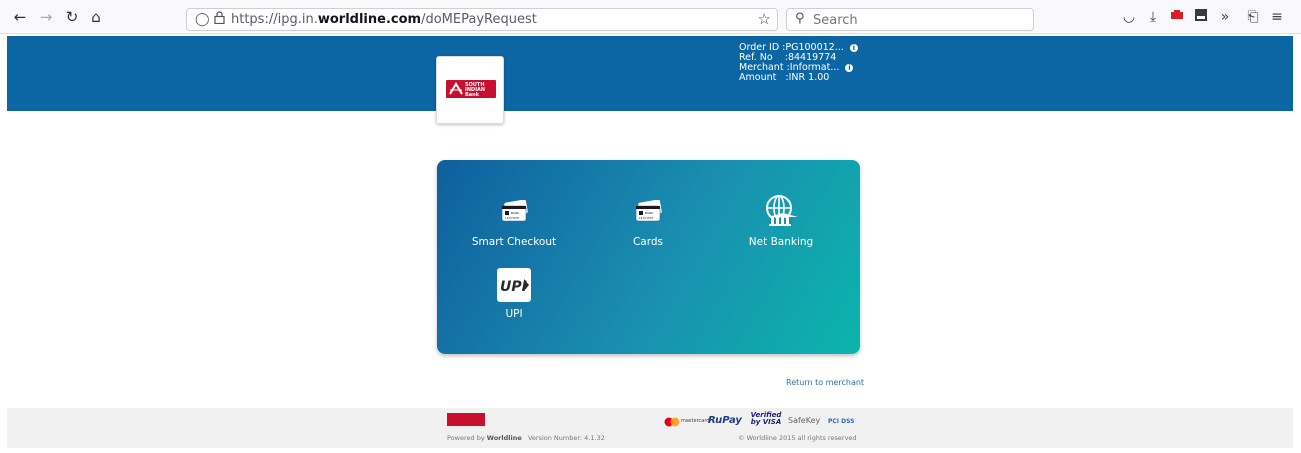 The width and height of the screenshot is (1301, 453). What do you see at coordinates (764, 19) in the screenshot?
I see `bookmark-star-icon: ☆` at bounding box center [764, 19].